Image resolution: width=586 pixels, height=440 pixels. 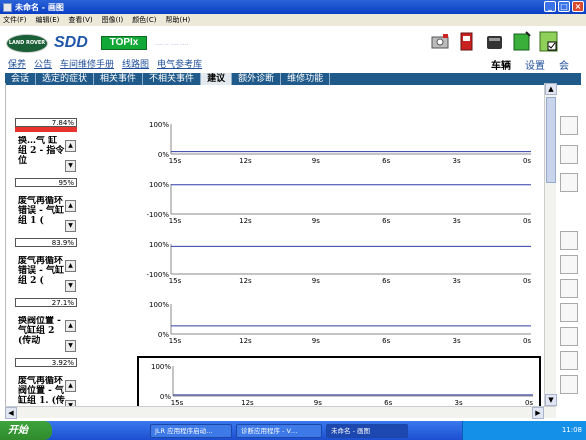 What do you see at coordinates (521, 41) in the screenshot?
I see `green-device-icon` at bounding box center [521, 41].